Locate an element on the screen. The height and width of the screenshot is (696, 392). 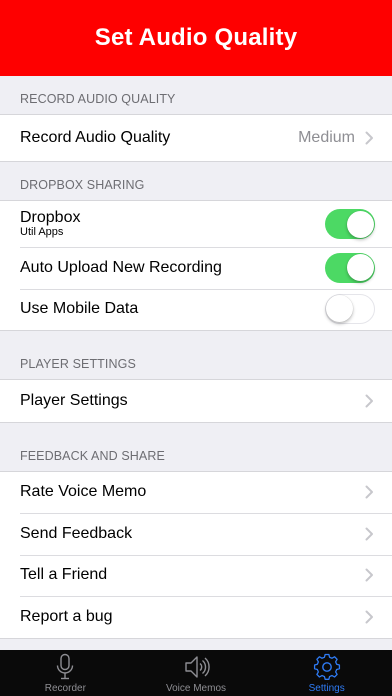
rate-row: Rate Voice Memo is located at coordinates (196, 493).